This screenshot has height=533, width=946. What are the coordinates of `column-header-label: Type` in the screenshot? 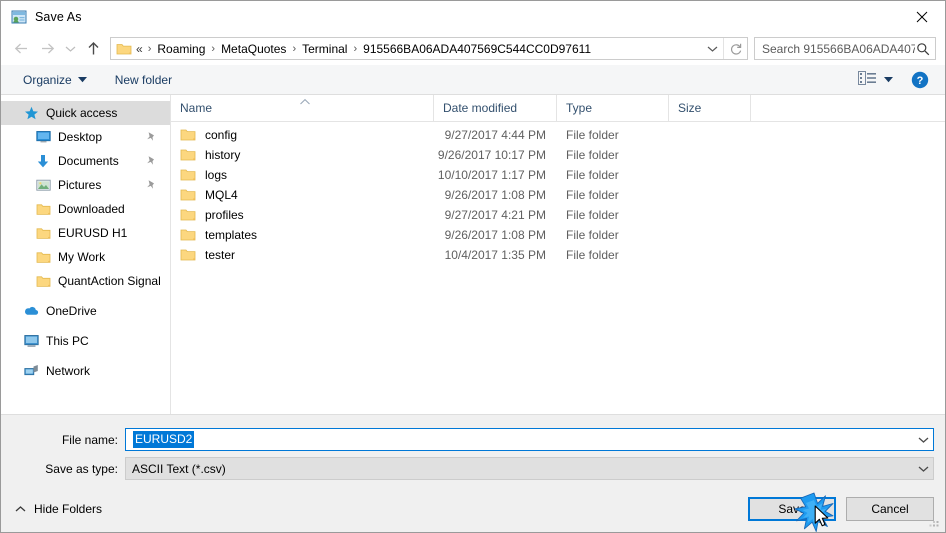 It's located at (579, 108).